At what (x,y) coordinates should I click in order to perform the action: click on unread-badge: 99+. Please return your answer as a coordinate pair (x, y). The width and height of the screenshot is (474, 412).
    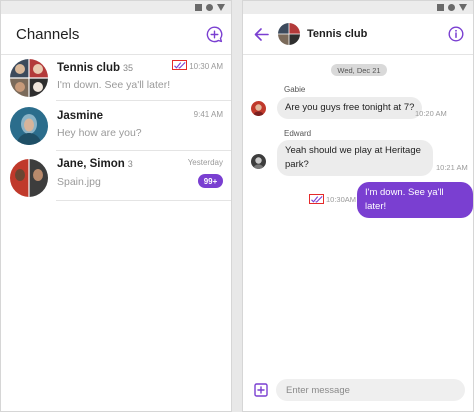
    Looking at the image, I should click on (210, 181).